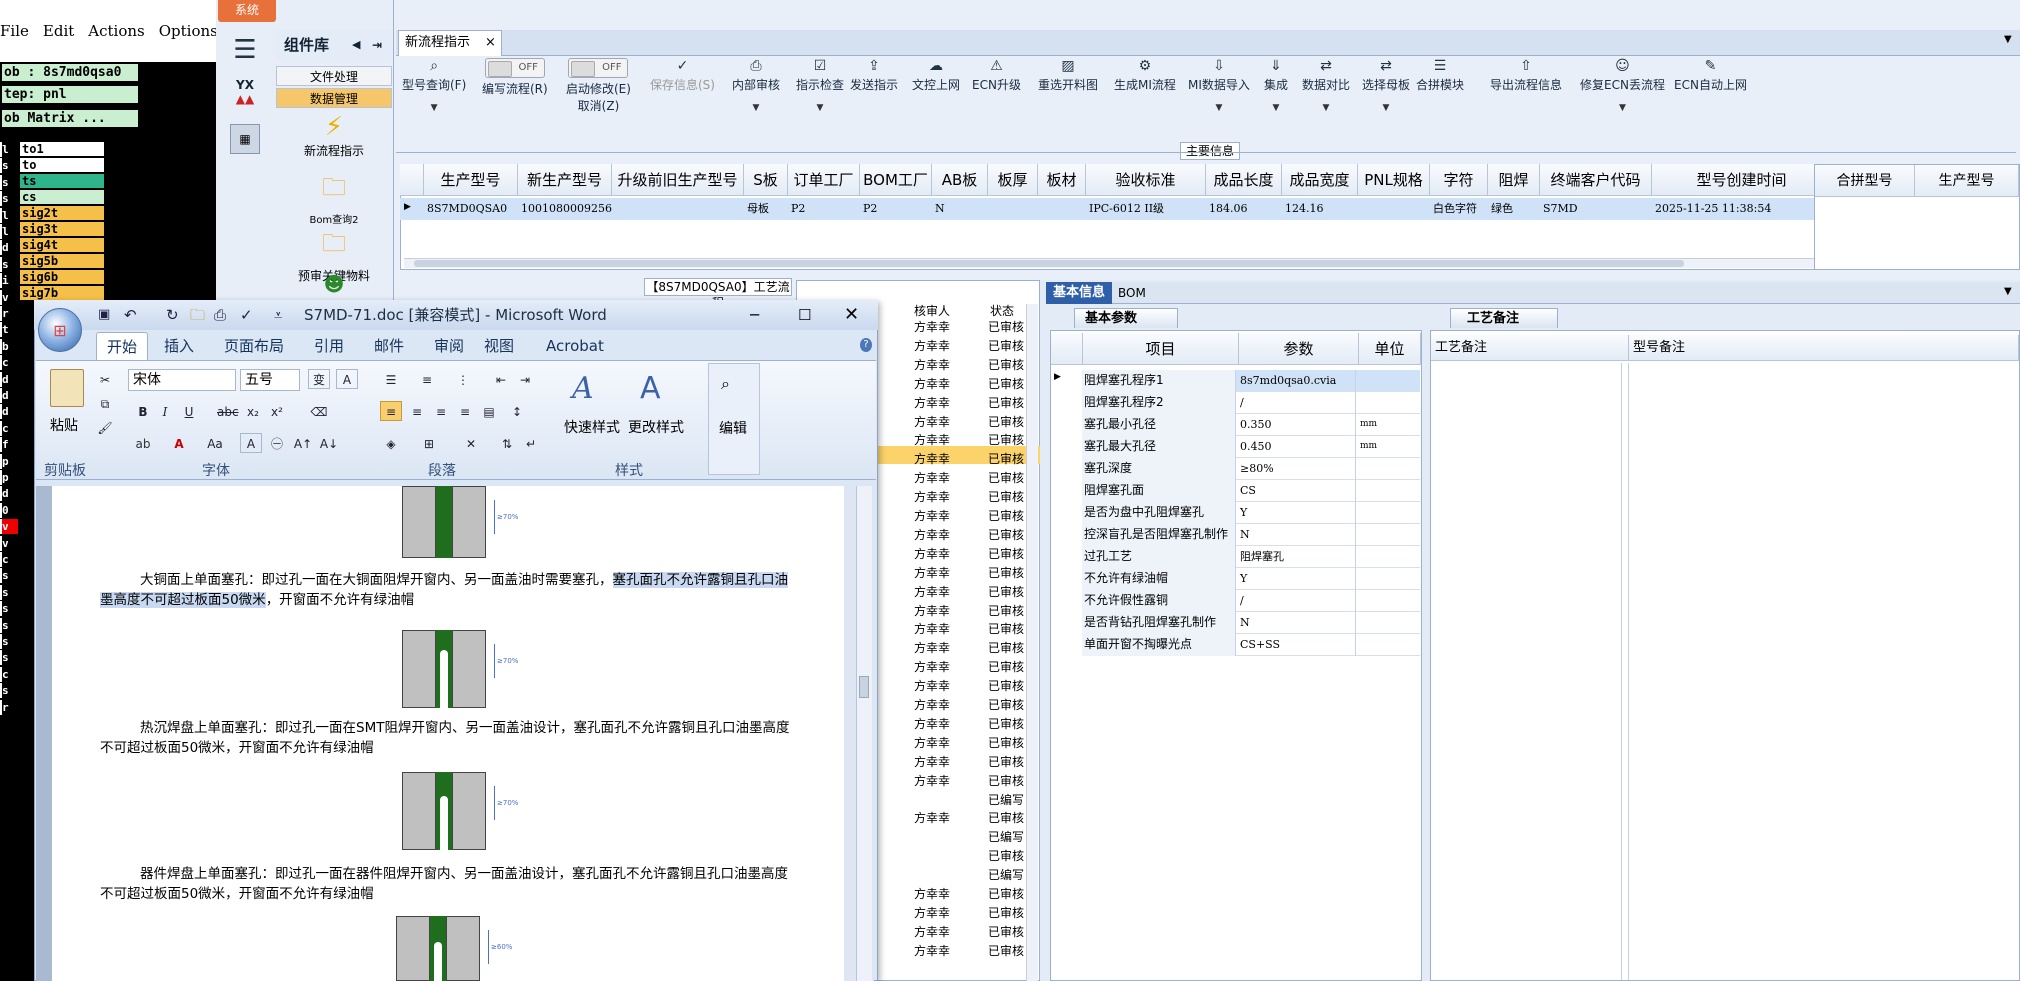  What do you see at coordinates (1297, 645) in the screenshot?
I see `param-value: CS+SS` at bounding box center [1297, 645].